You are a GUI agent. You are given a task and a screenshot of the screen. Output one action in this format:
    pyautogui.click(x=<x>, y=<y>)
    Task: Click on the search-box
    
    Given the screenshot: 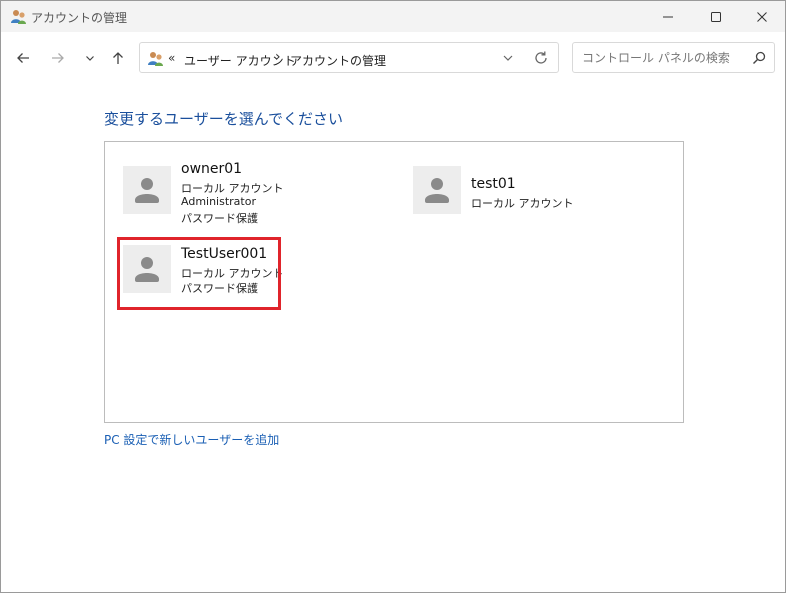 What is the action you would take?
    pyautogui.click(x=673, y=57)
    